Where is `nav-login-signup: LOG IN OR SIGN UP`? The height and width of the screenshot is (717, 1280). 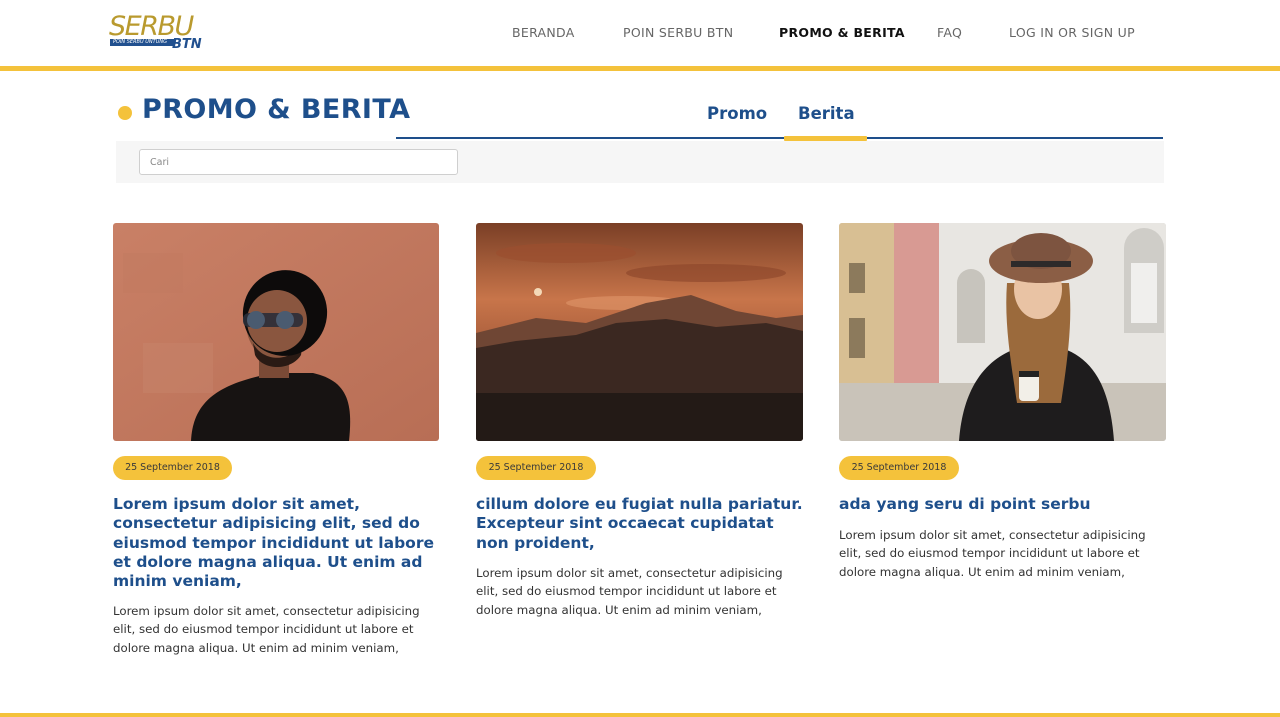 nav-login-signup: LOG IN OR SIGN UP is located at coordinates (1072, 32).